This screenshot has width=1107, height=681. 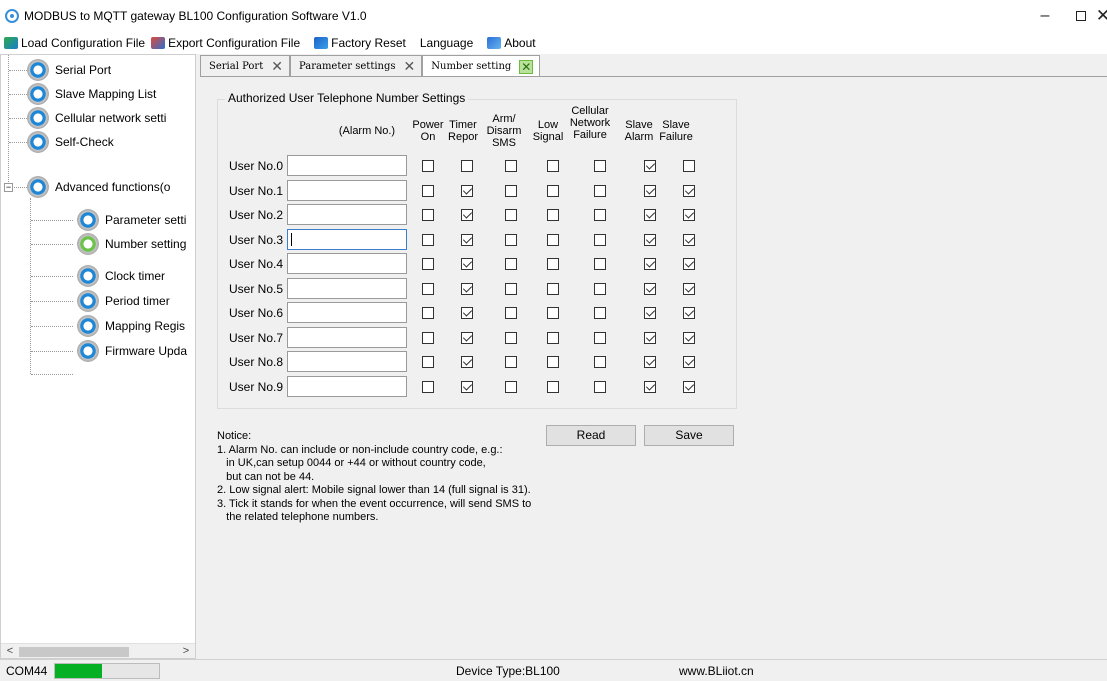 What do you see at coordinates (96, 118) in the screenshot?
I see `tree-item-cellular-network: Cellular network setti` at bounding box center [96, 118].